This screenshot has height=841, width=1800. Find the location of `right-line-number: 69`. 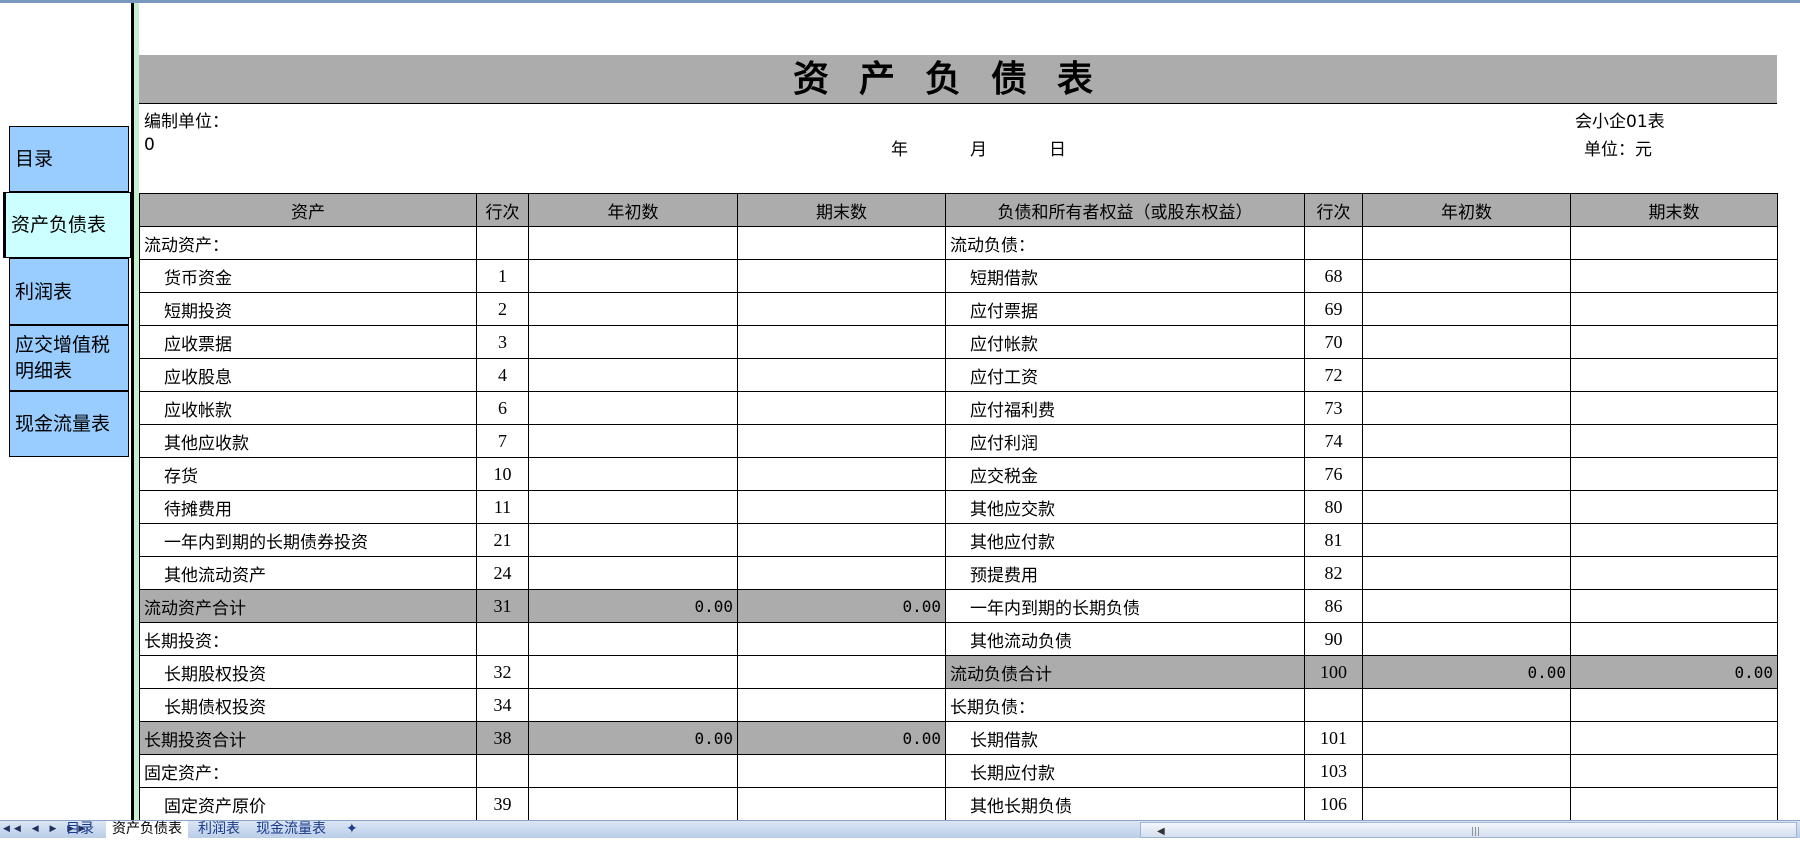

right-line-number: 69 is located at coordinates (1333, 309).